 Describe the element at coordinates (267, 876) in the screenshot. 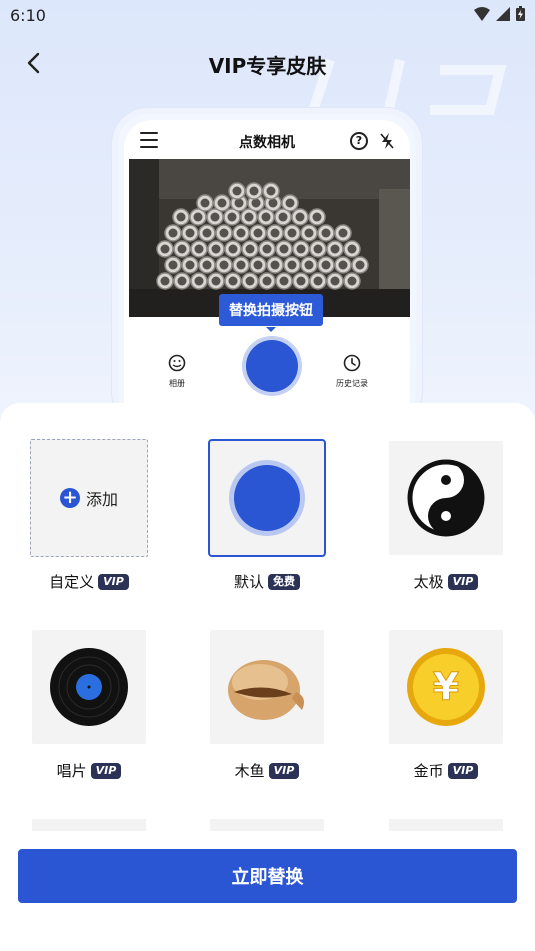

I see `replace-now-button: 立即替换` at that location.